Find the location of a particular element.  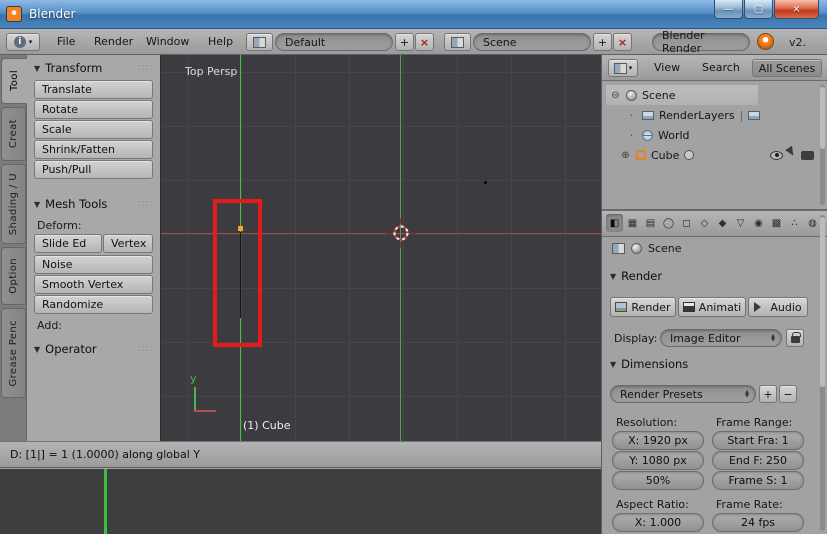

slide-edge-button: Slide Ed is located at coordinates (68, 243).